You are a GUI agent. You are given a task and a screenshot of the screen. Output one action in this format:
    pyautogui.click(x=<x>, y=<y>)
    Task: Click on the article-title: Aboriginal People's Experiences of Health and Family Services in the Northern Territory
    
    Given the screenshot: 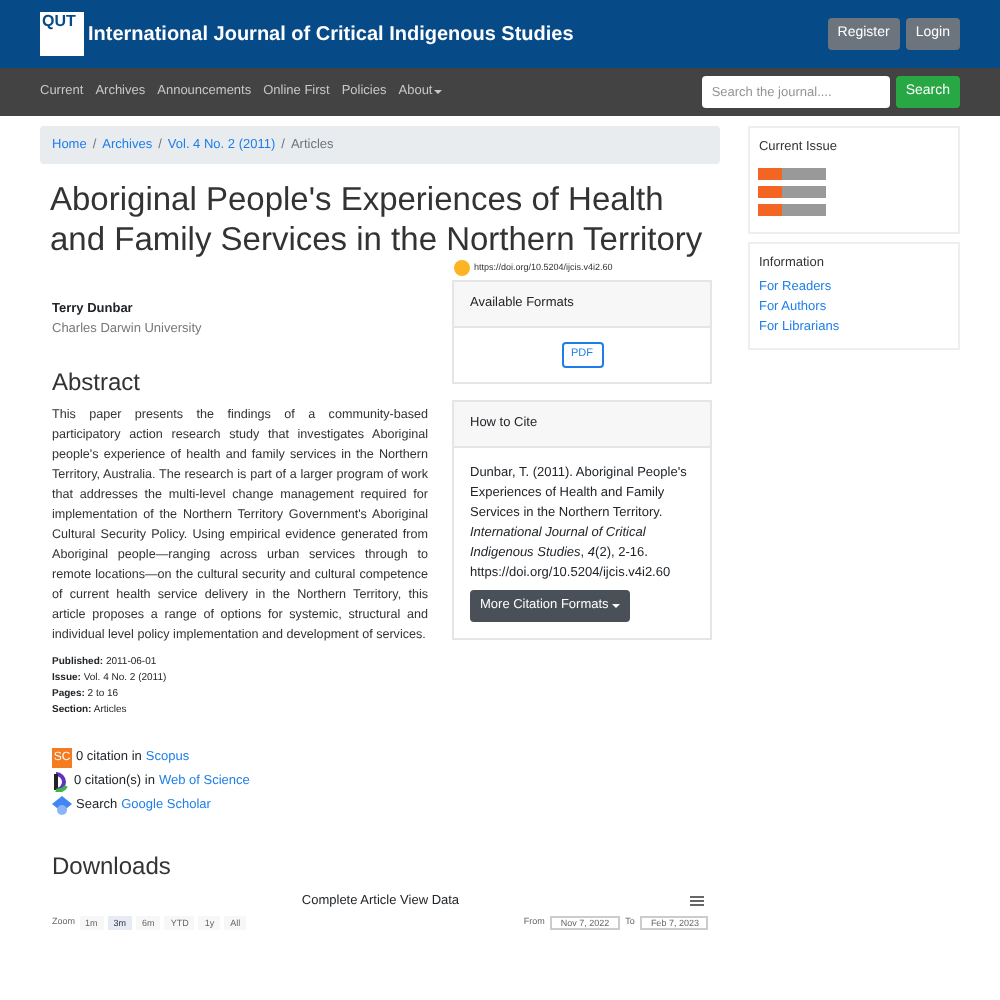 What is the action you would take?
    pyautogui.click(x=376, y=220)
    